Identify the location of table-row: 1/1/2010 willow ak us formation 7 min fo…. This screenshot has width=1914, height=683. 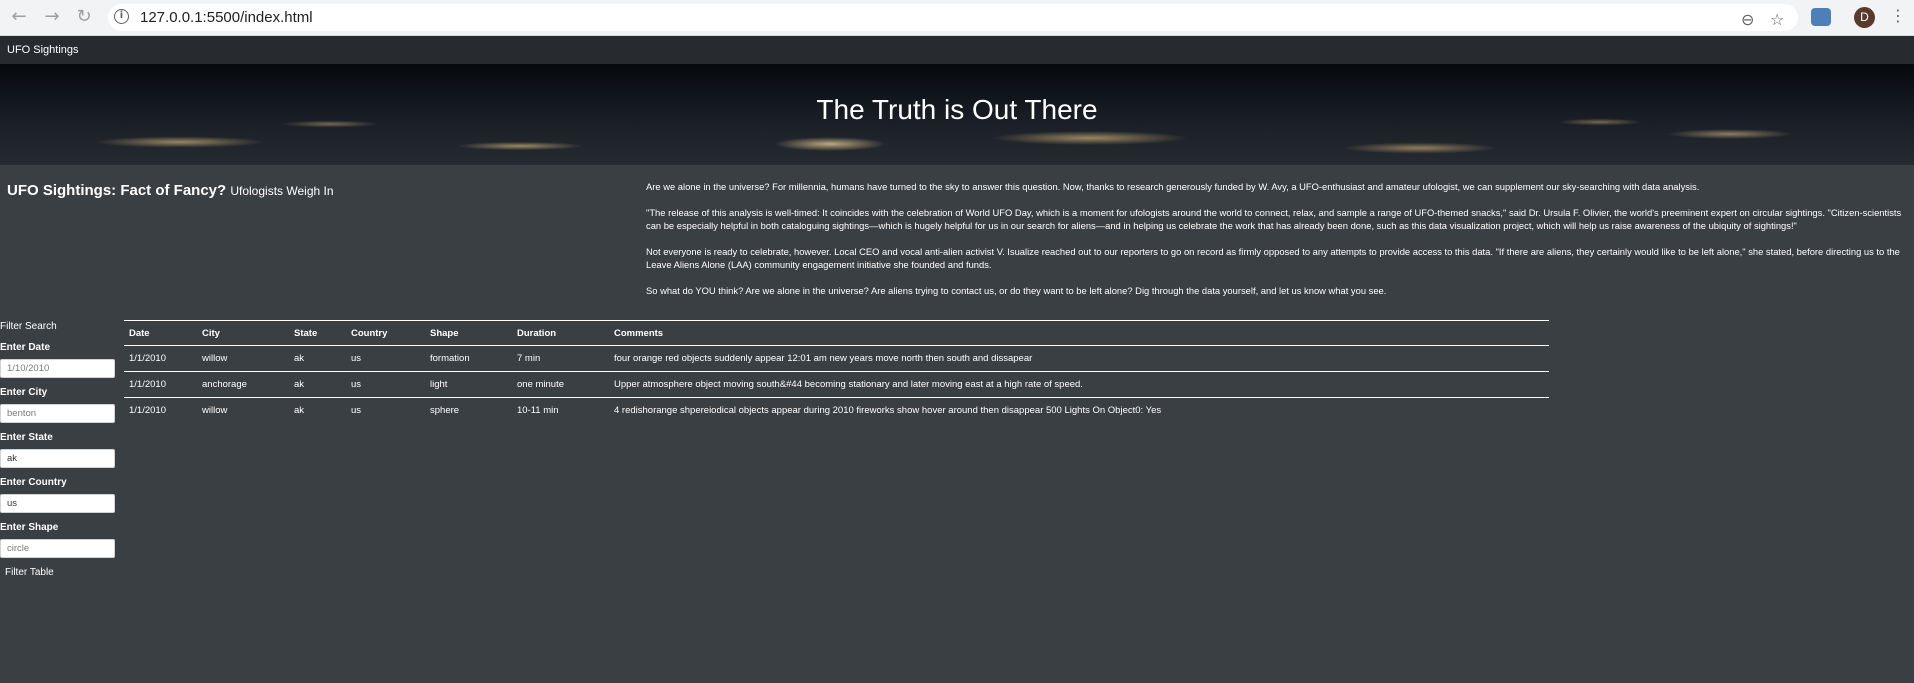
(836, 358).